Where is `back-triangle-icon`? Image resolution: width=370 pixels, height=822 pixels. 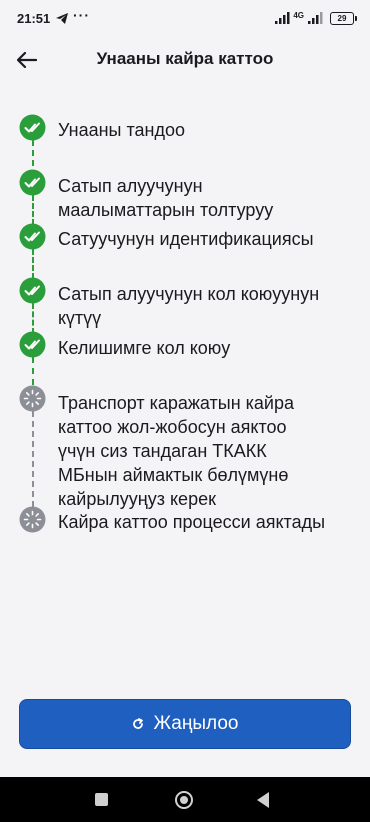 back-triangle-icon is located at coordinates (263, 800).